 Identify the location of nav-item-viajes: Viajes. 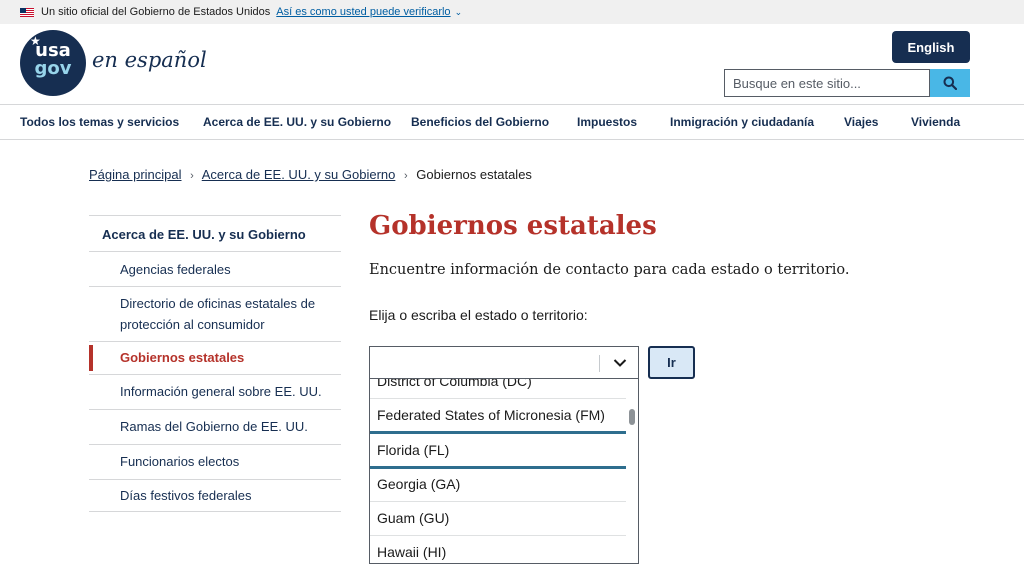
(861, 122).